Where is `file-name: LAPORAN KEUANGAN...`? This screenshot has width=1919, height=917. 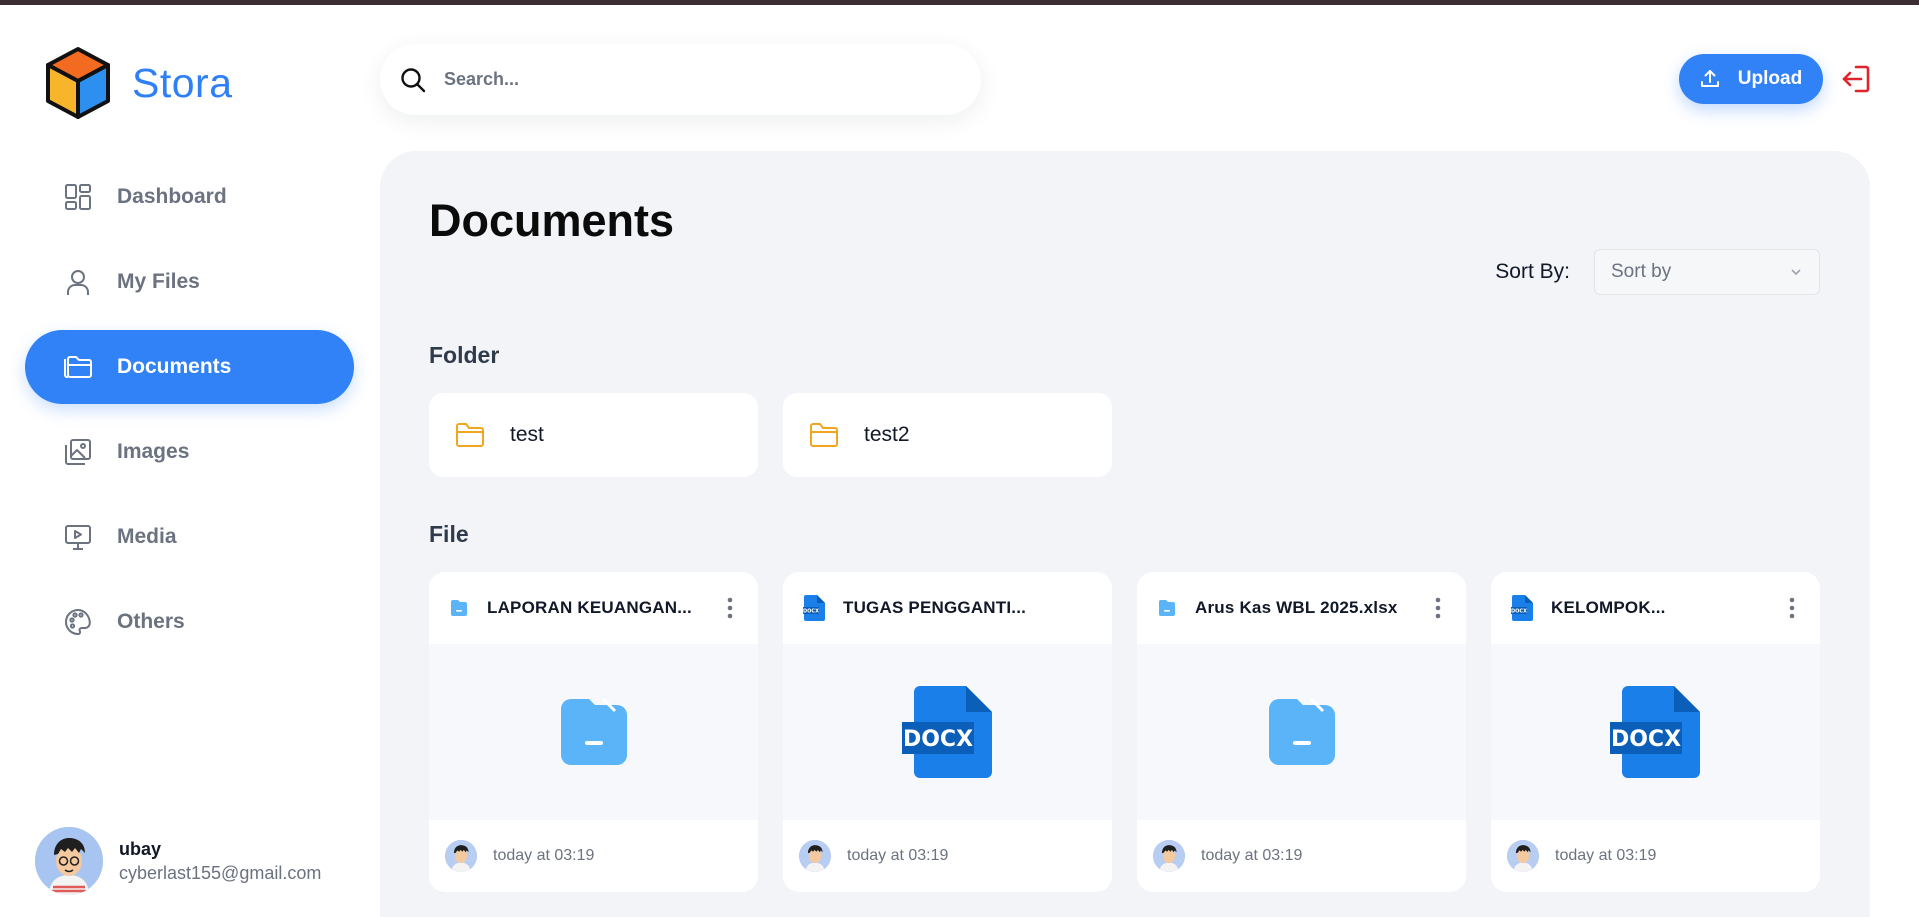
file-name: LAPORAN KEUANGAN... is located at coordinates (589, 607).